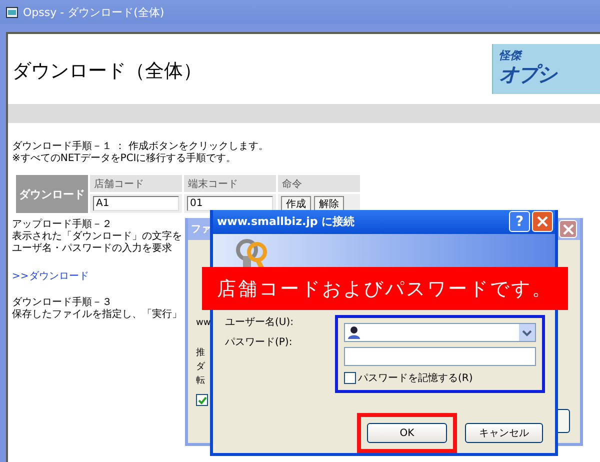  I want to click on dialog-title: www.smallbiz.jp に接続, so click(286, 222).